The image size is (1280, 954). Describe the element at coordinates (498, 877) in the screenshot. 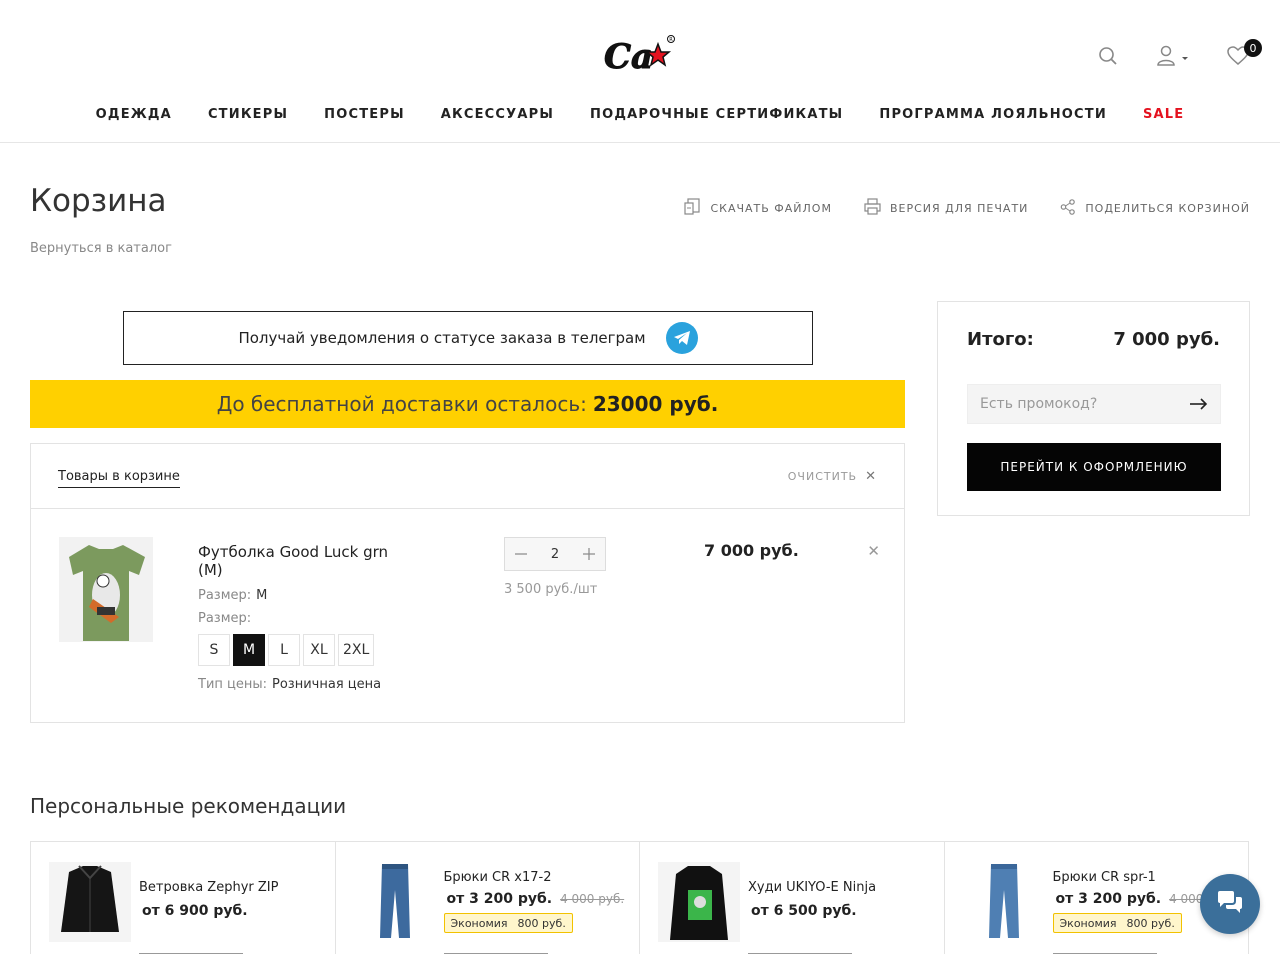

I see `recommendation-name: Брюки CR x17-2` at that location.